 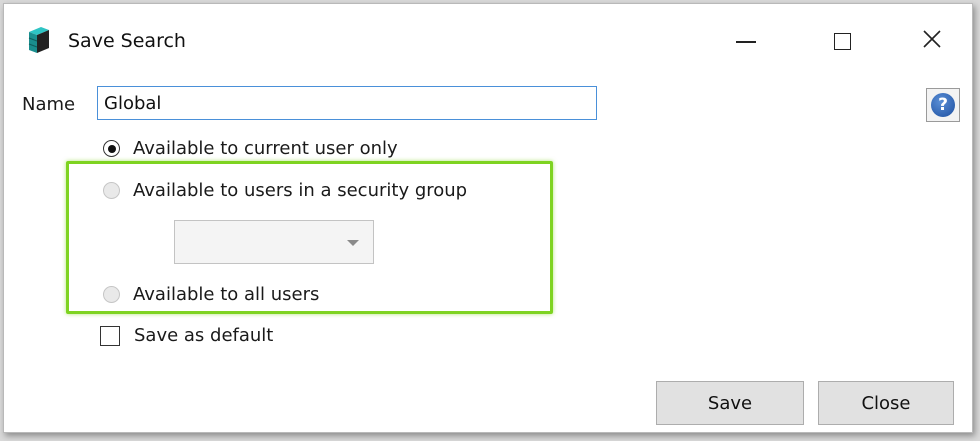 I want to click on option-all-users: Available to all users, so click(x=211, y=294).